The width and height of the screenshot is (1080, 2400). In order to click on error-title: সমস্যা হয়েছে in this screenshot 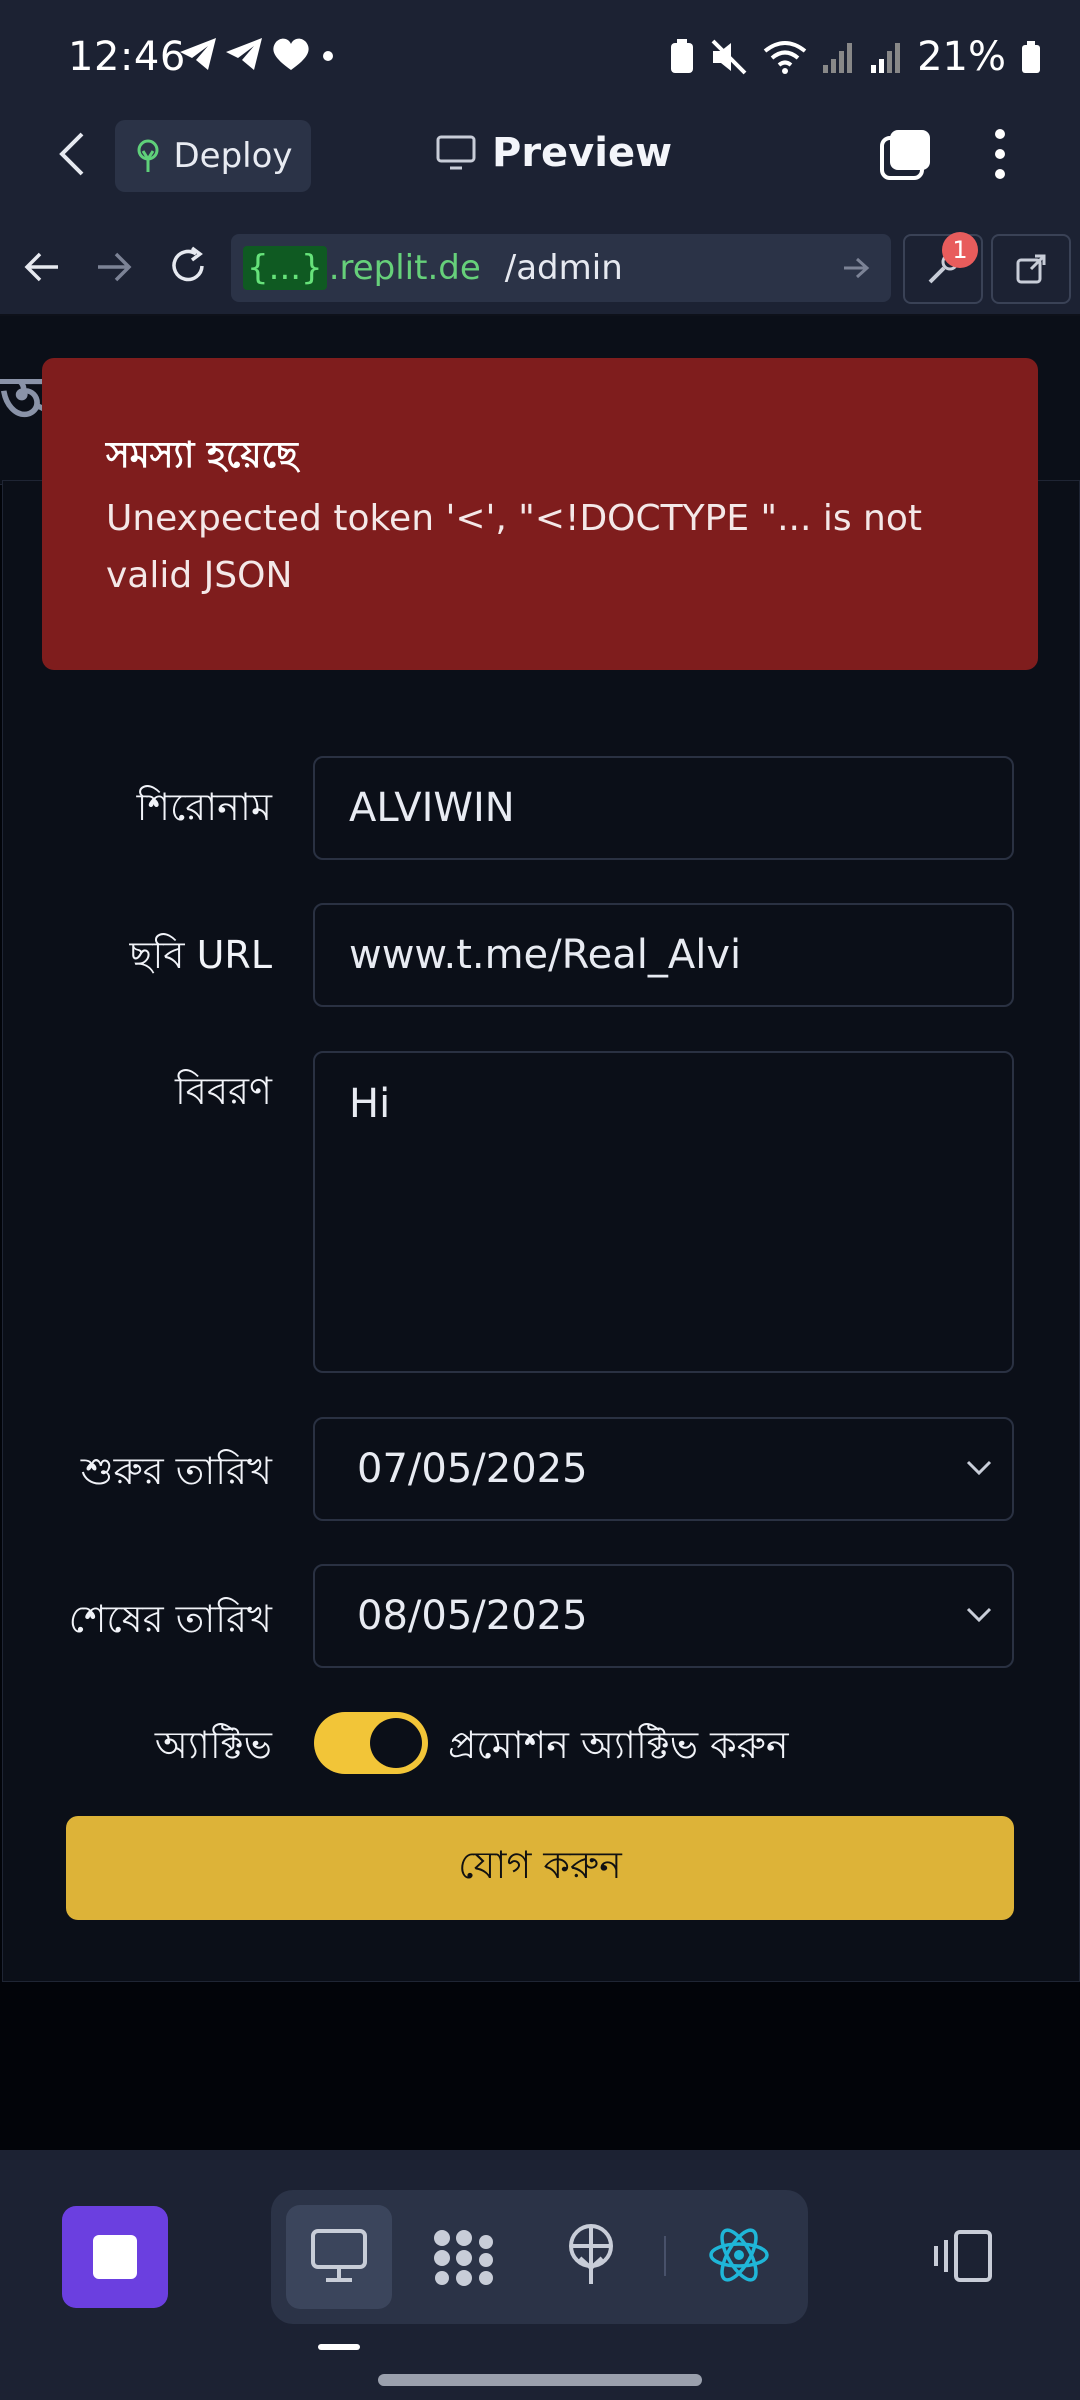, I will do `click(202, 455)`.